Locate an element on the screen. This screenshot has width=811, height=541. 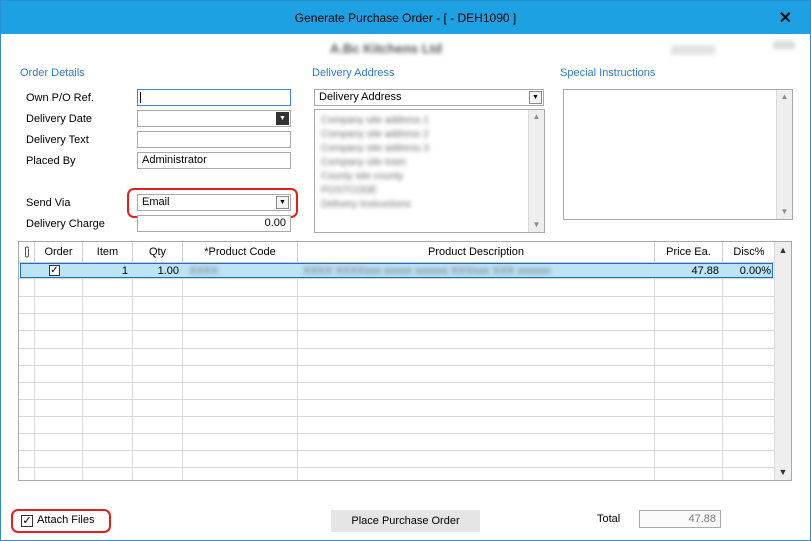
window-title: Generate Purchase Order - [ - DEH1090 ] is located at coordinates (405, 18).